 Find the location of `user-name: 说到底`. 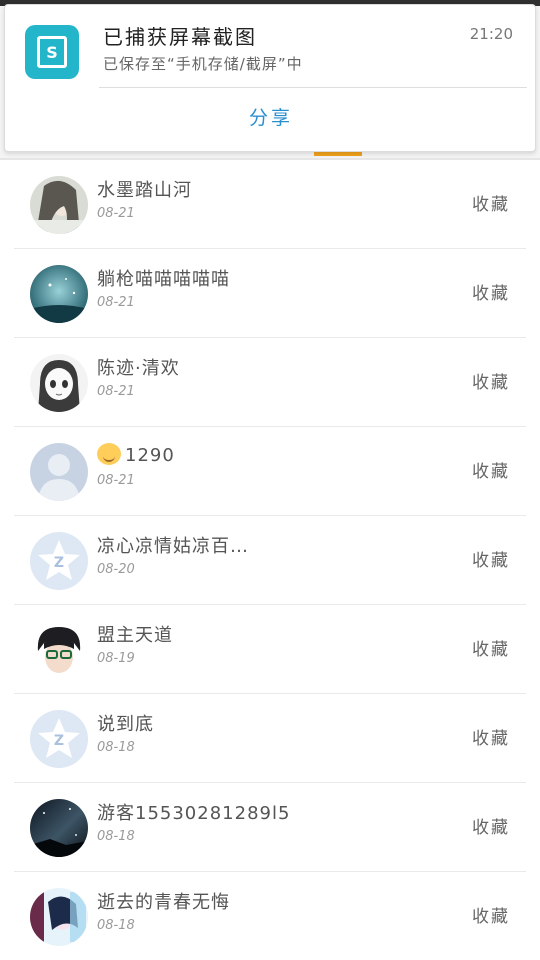

user-name: 说到底 is located at coordinates (125, 723).